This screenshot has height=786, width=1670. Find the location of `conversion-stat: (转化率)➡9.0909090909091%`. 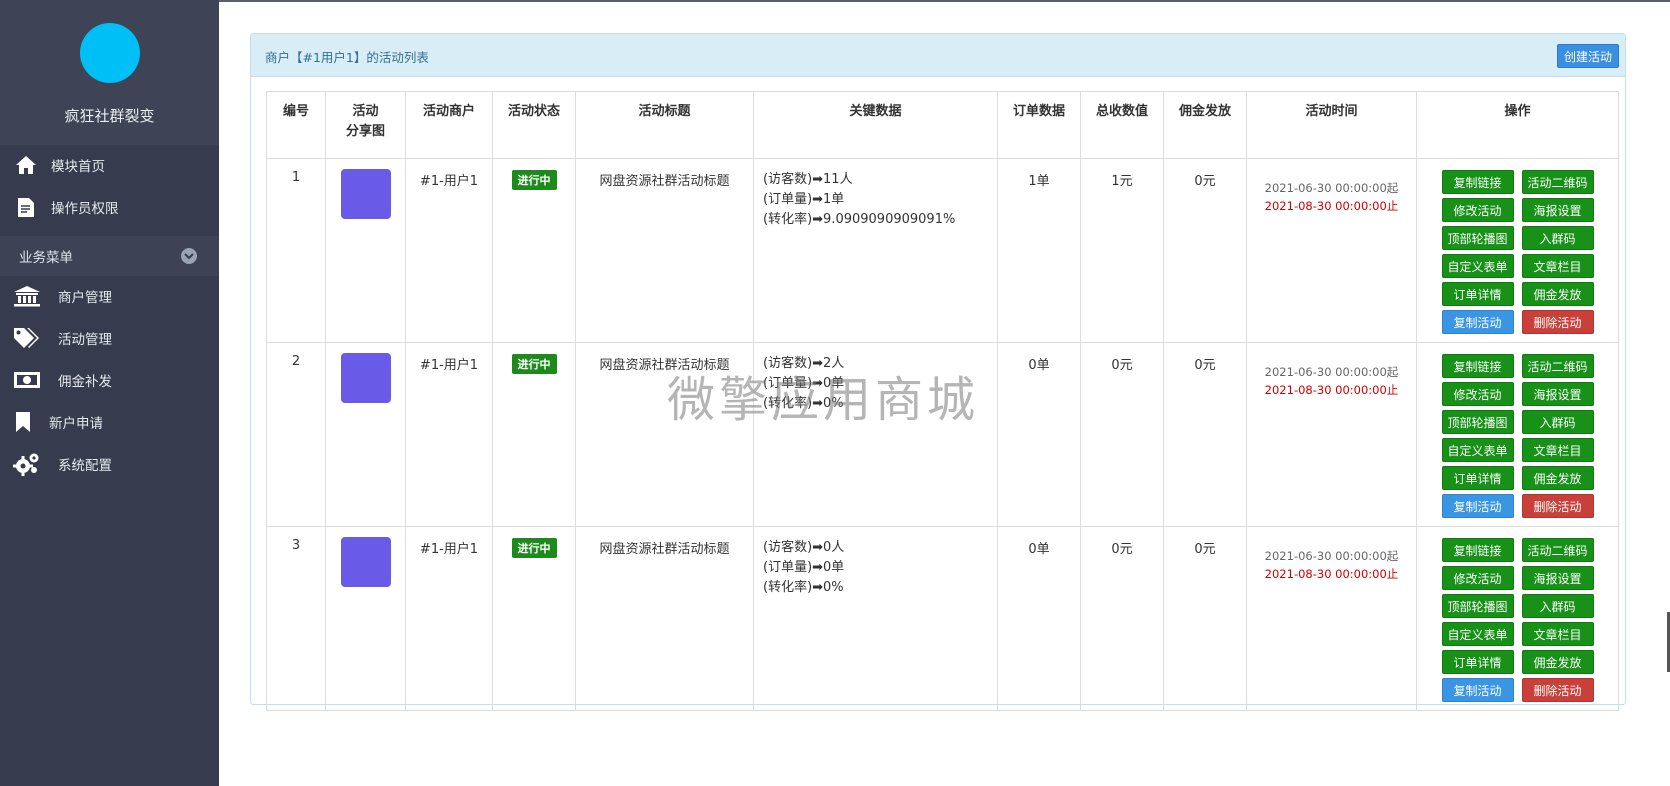

conversion-stat: (转化率)➡9.0909090909091% is located at coordinates (859, 219).